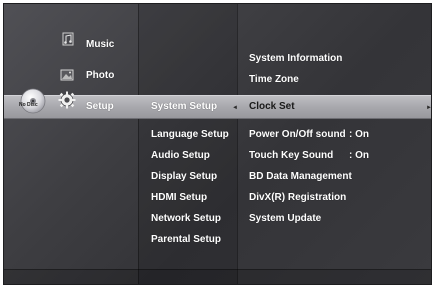  I want to click on gear-icon, so click(67, 102).